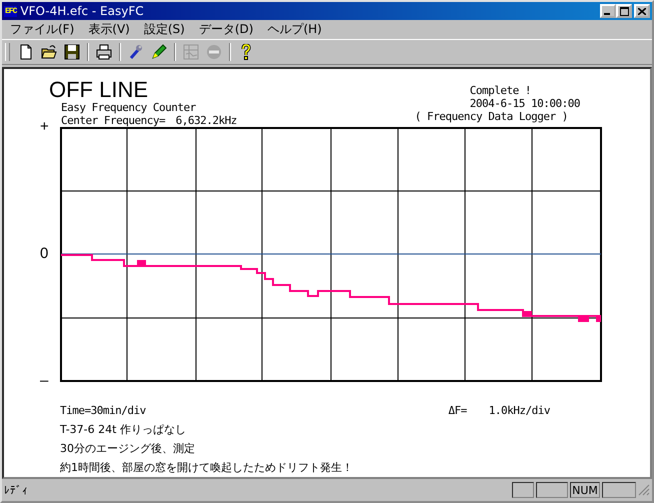 The width and height of the screenshot is (654, 503). Describe the element at coordinates (608, 11) in the screenshot. I see `minimize-button` at that location.